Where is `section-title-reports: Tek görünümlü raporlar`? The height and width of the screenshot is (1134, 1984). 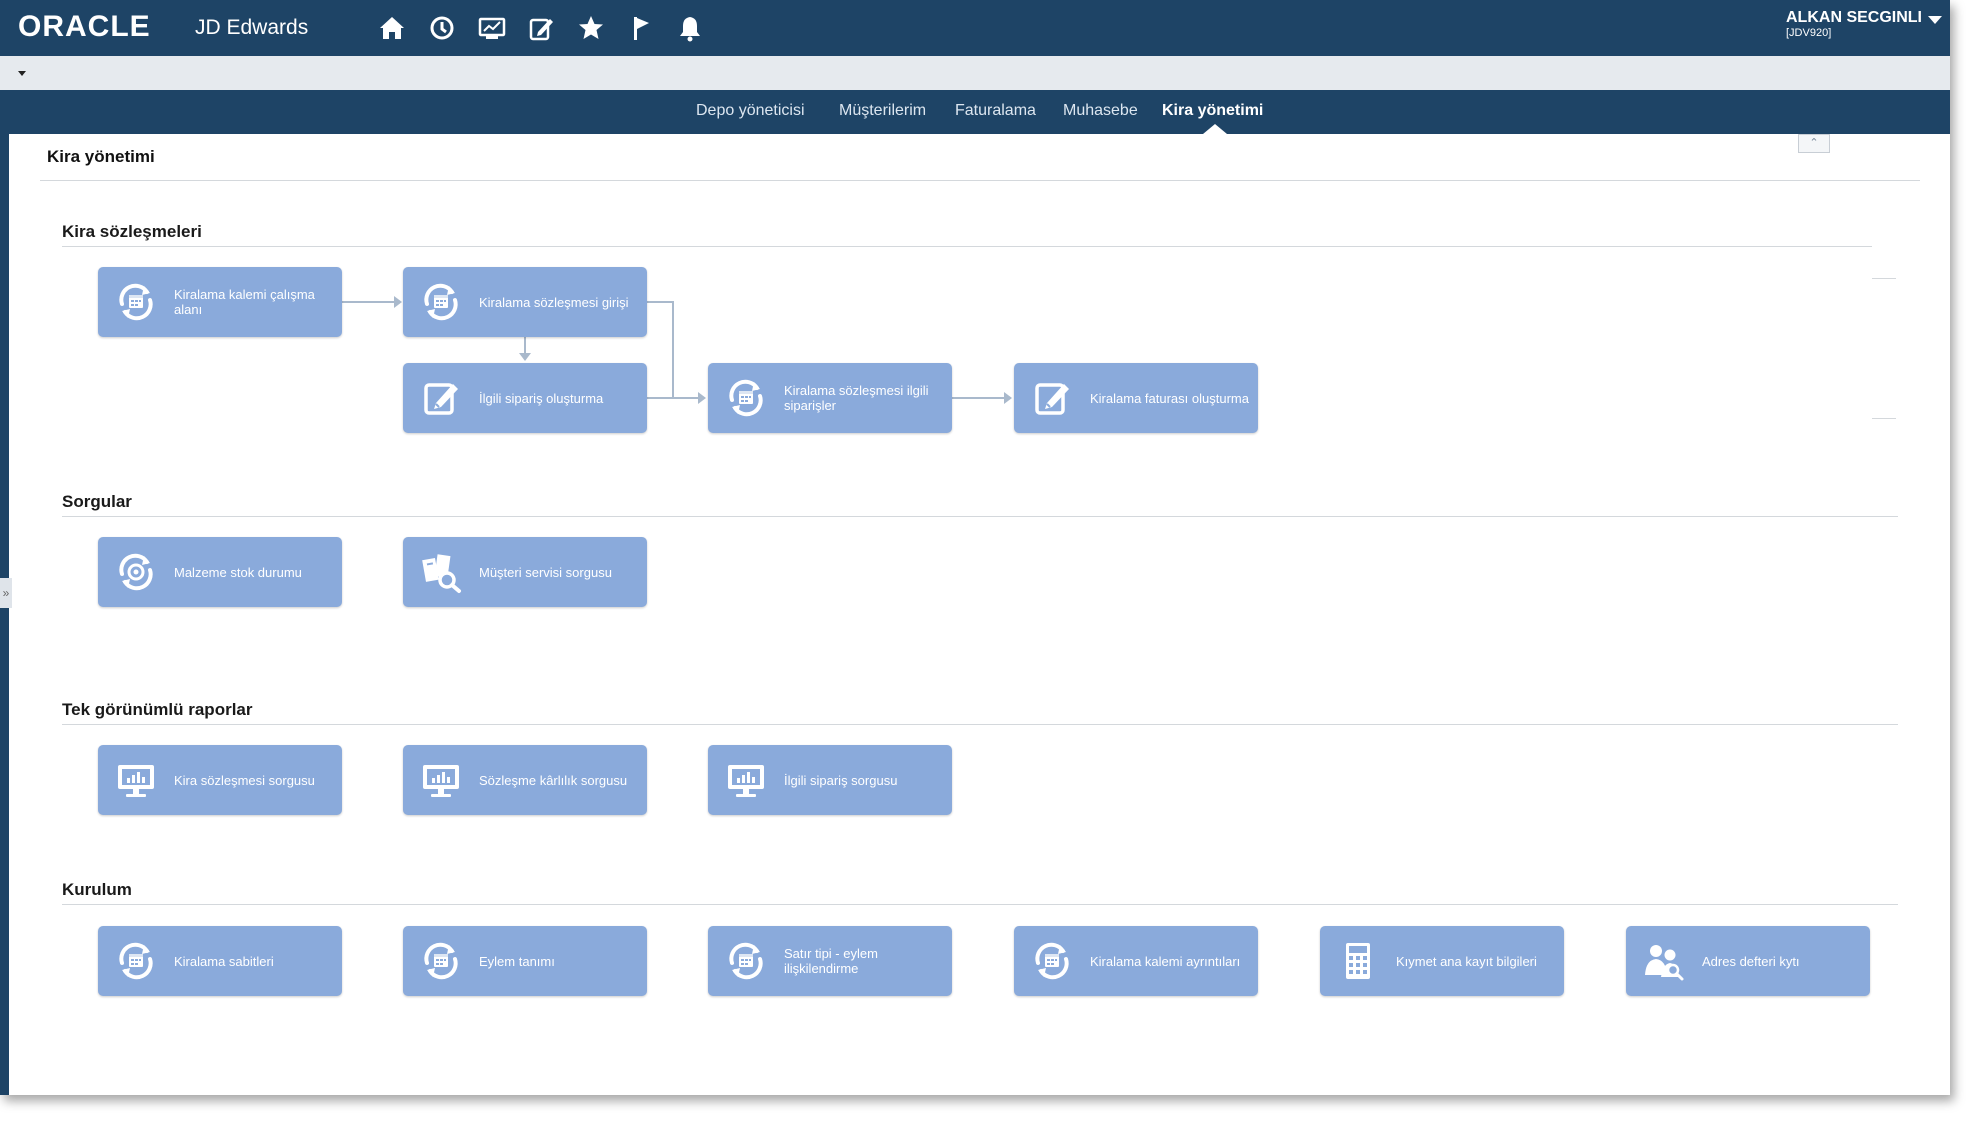
section-title-reports: Tek görünümlü raporlar is located at coordinates (157, 709).